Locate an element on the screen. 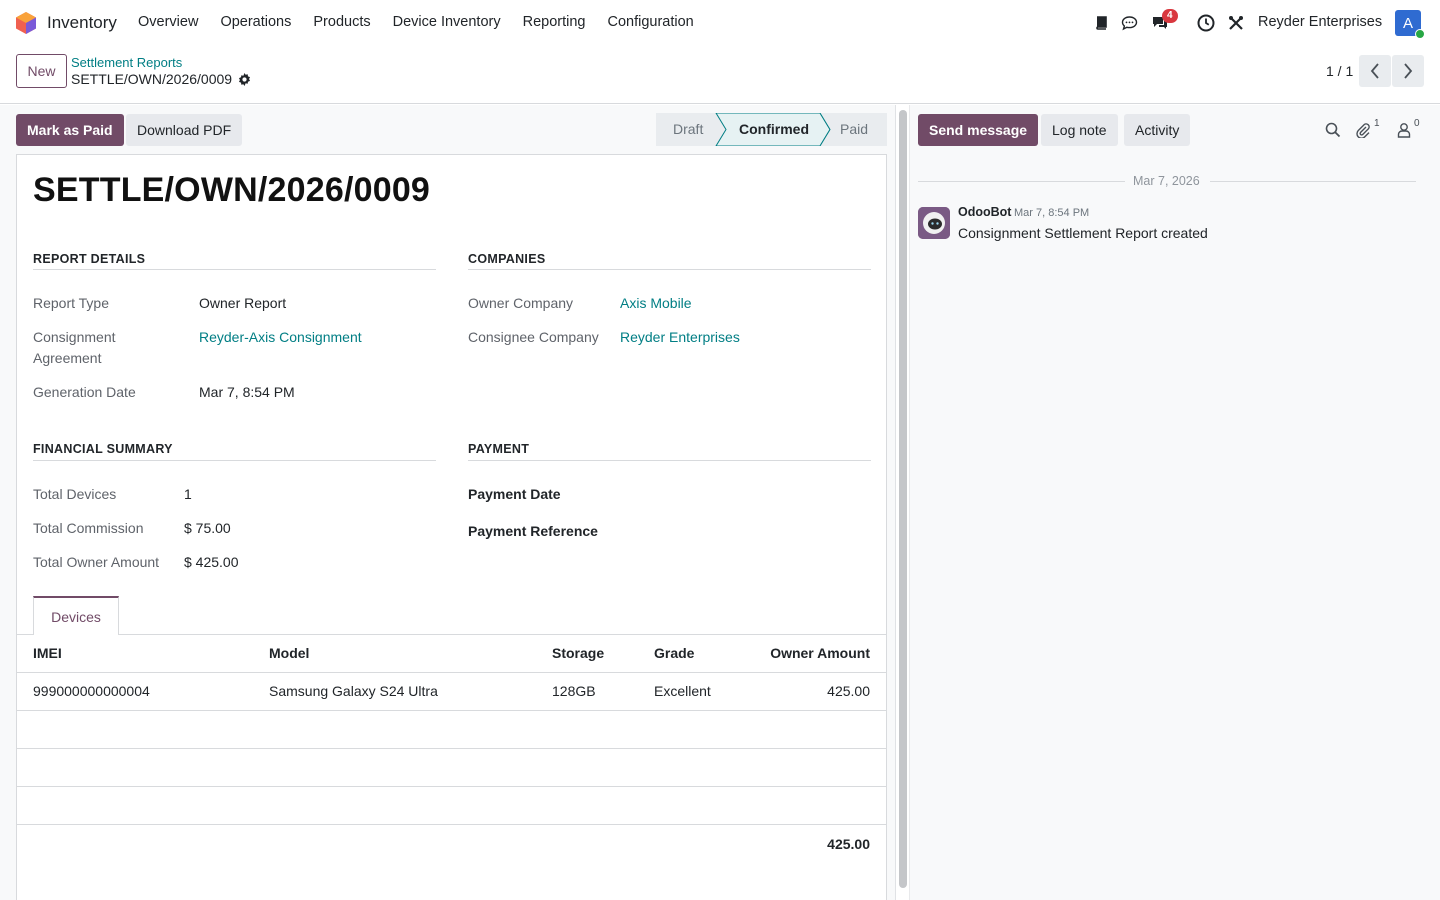 The width and height of the screenshot is (1440, 900). record-title: SETTLE/OWN/2026/0009 is located at coordinates (232, 190).